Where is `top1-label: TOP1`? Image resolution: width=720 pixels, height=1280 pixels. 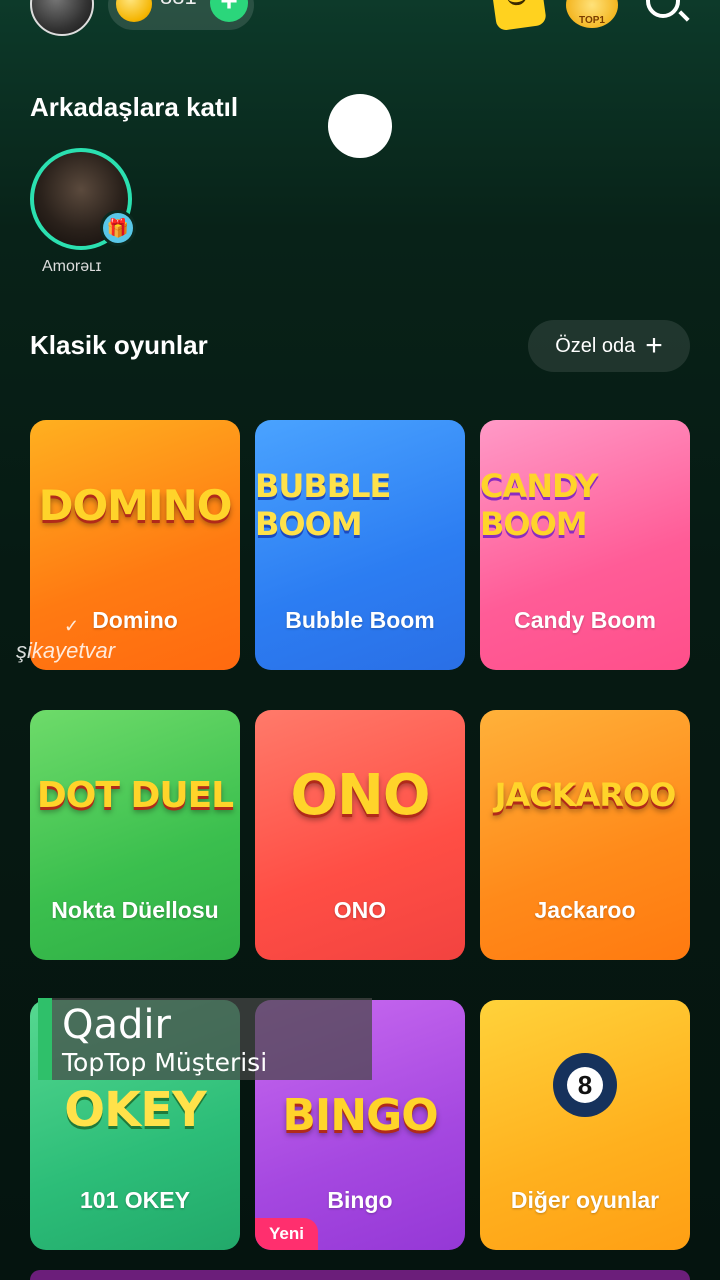
top1-label: TOP1 is located at coordinates (592, 20).